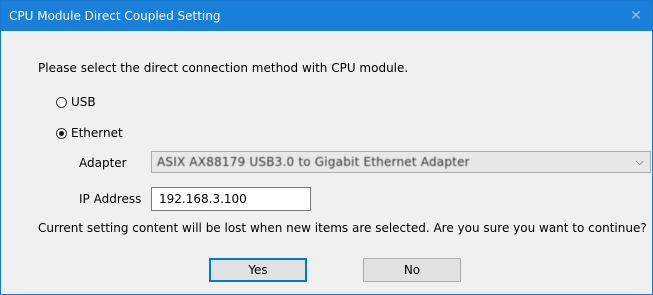 This screenshot has height=295, width=653. Describe the element at coordinates (61, 133) in the screenshot. I see `radio-ethernet-indicator` at that location.